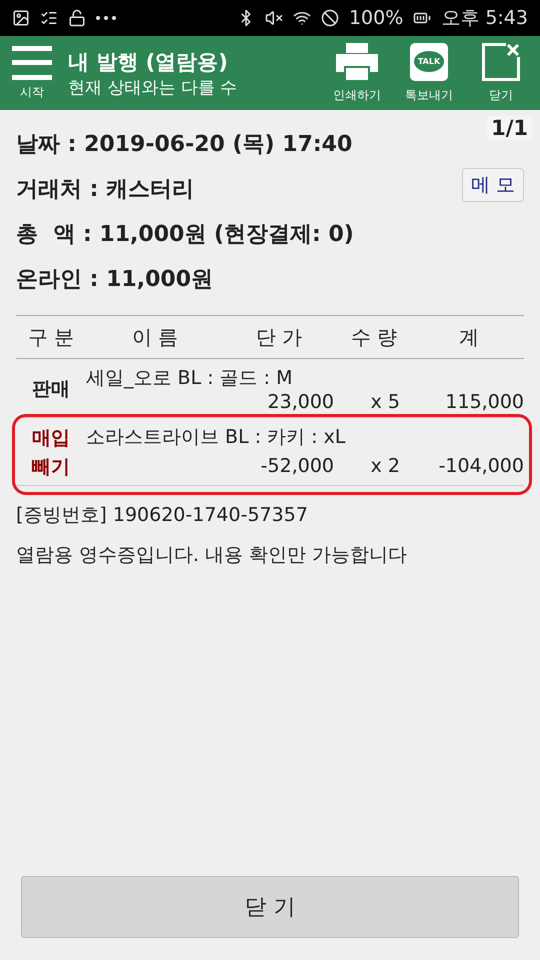 This screenshot has height=960, width=540. Describe the element at coordinates (374, 337) in the screenshot. I see `column-header: 수 량` at that location.